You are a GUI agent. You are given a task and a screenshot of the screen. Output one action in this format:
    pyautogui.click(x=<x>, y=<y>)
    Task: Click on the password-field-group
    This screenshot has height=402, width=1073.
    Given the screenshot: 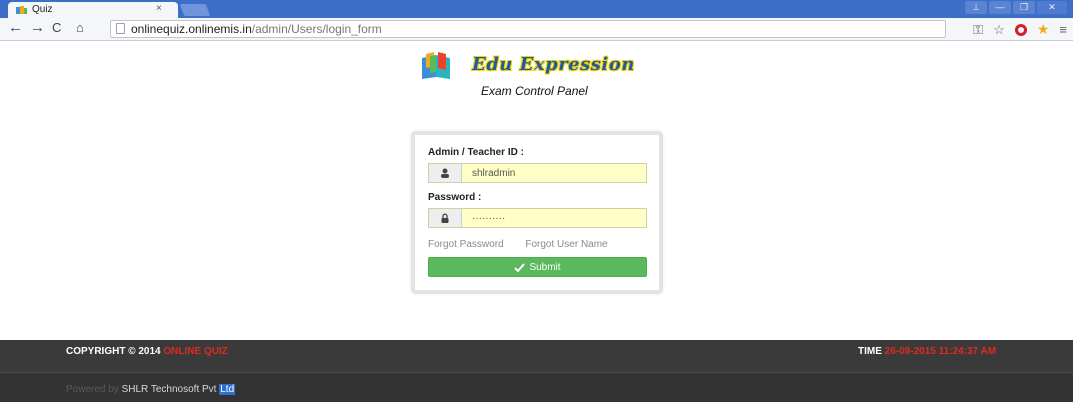 What is the action you would take?
    pyautogui.click(x=537, y=218)
    